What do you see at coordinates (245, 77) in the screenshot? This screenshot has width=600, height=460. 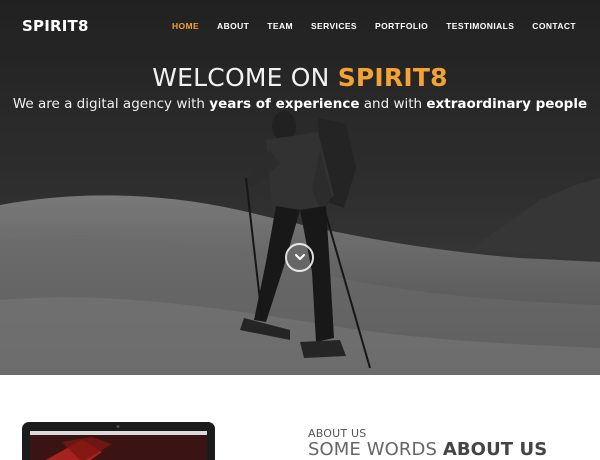 I see `hero-title-prefix: WELCOME ON` at bounding box center [245, 77].